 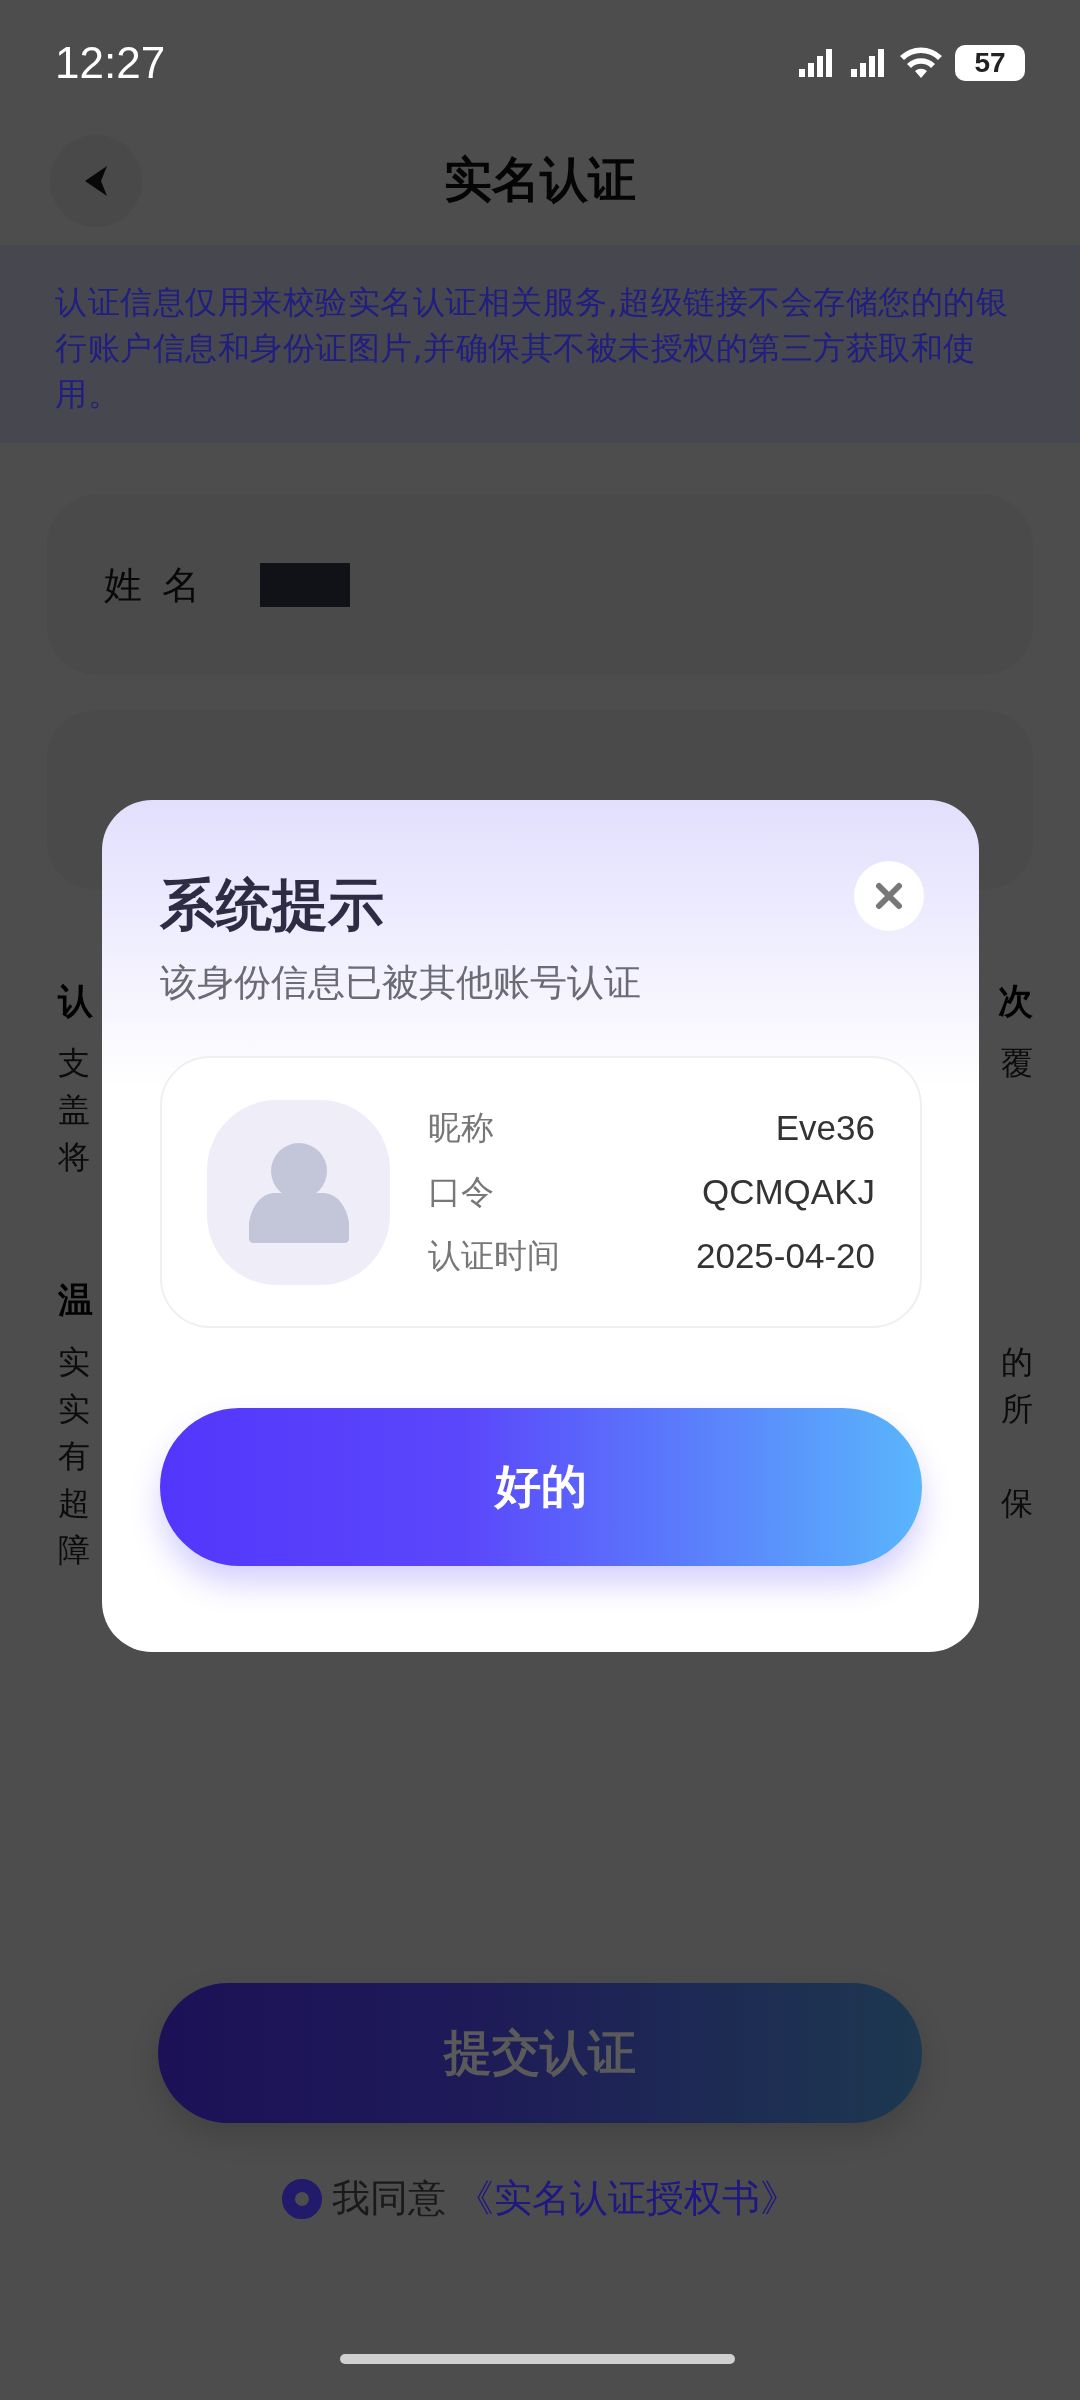 I want to click on text-fragment: 超, so click(x=74, y=1503).